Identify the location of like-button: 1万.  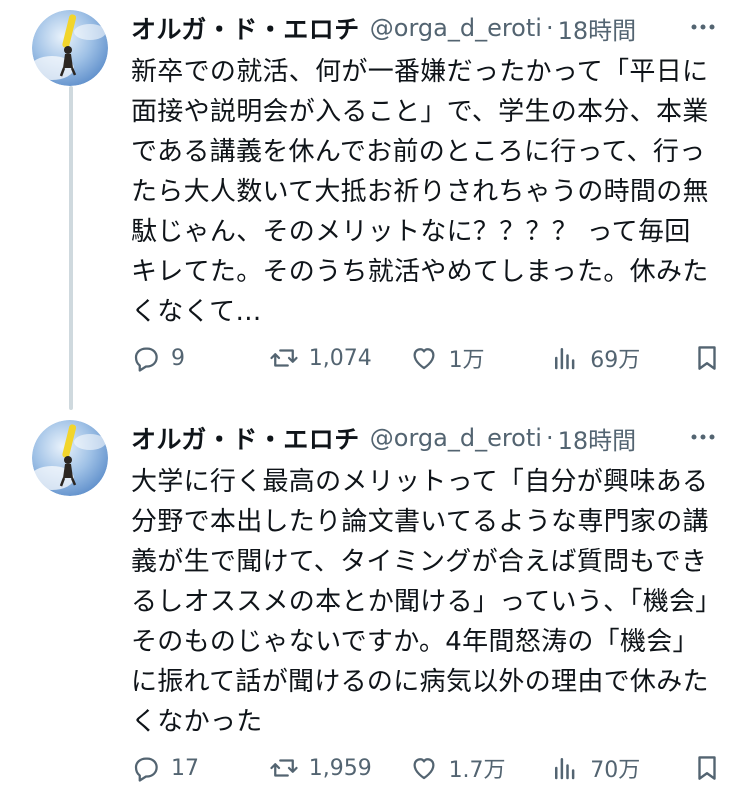
(480, 358).